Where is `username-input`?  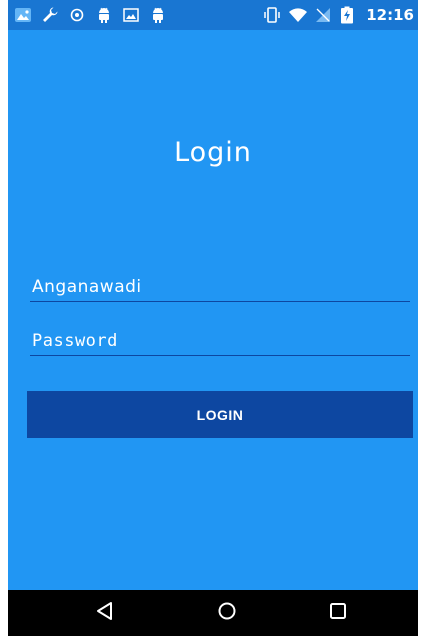 username-input is located at coordinates (220, 287).